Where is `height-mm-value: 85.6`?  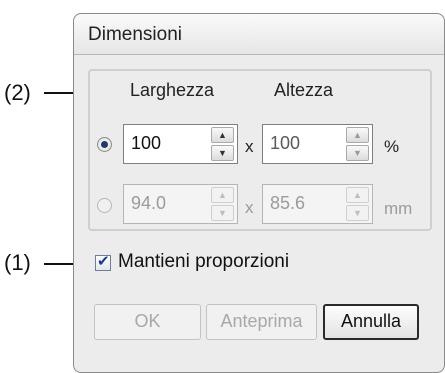
height-mm-value: 85.6 is located at coordinates (287, 203).